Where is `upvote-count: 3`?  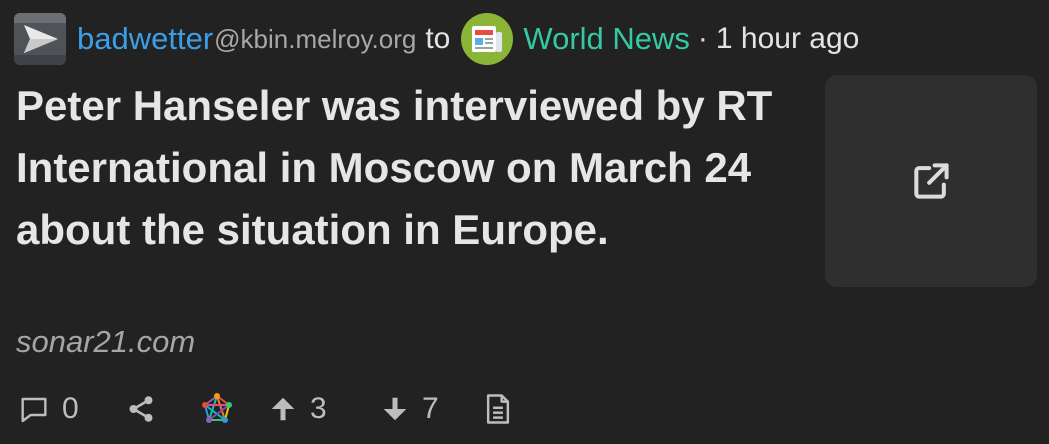 upvote-count: 3 is located at coordinates (318, 408).